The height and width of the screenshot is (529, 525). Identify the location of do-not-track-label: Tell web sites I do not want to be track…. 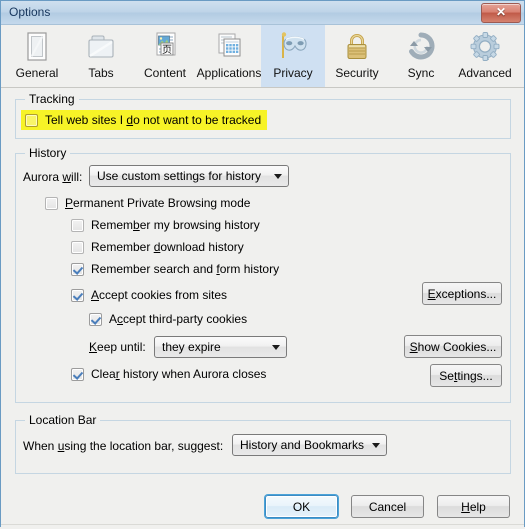
(153, 120).